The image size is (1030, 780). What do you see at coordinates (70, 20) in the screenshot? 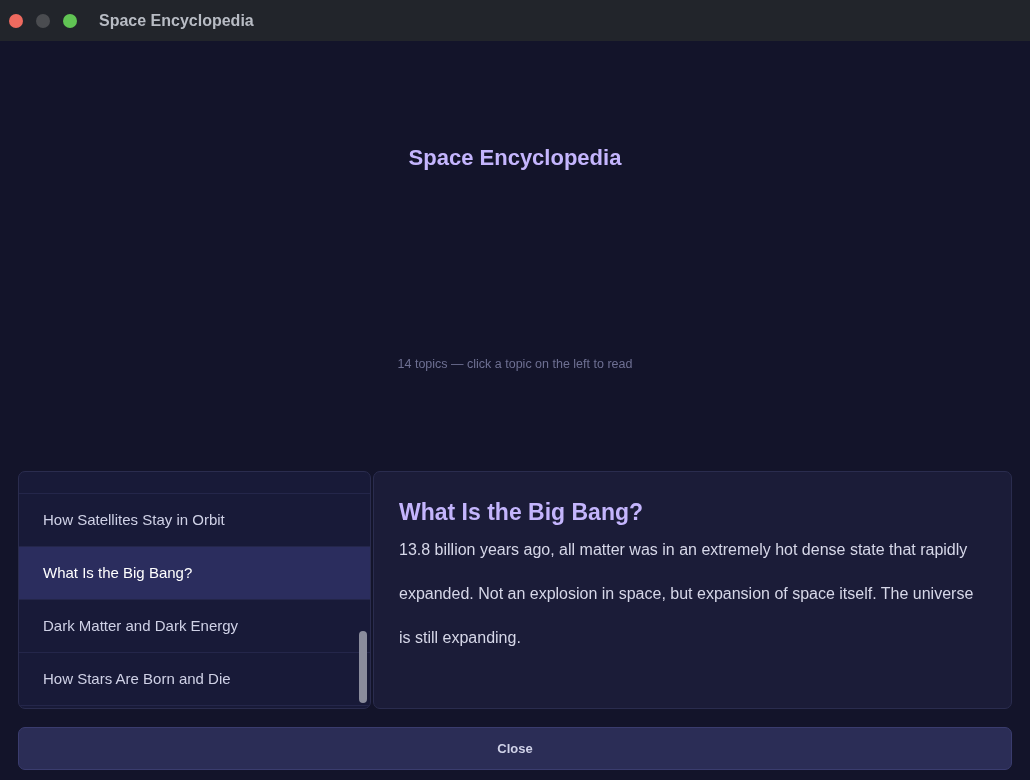
I see `zoom-window-icon` at bounding box center [70, 20].